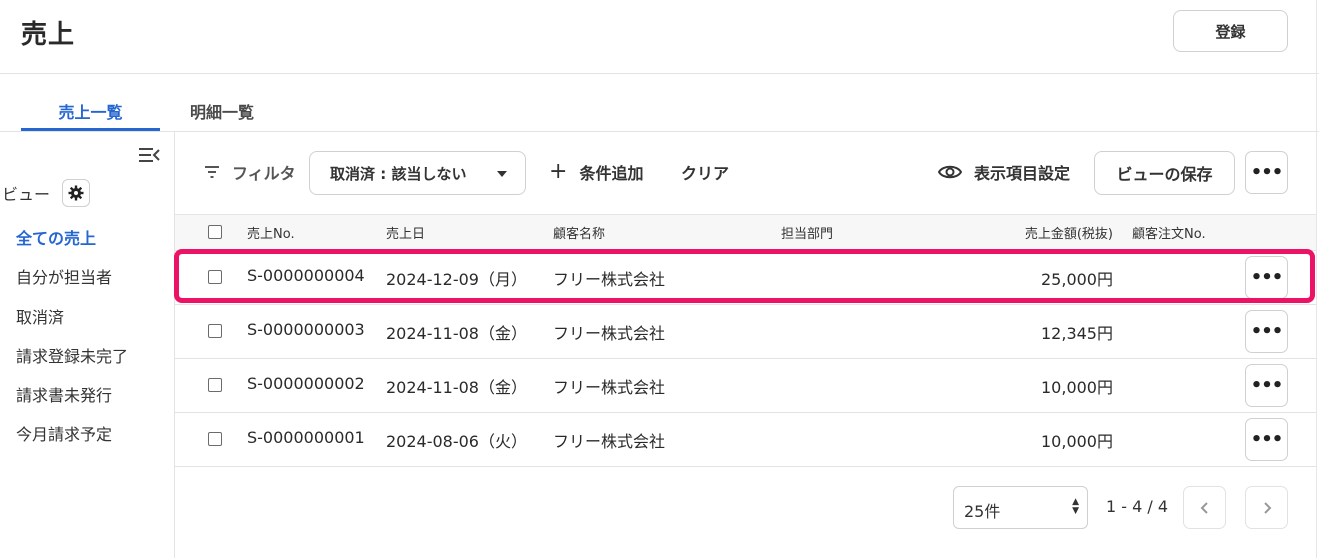 This screenshot has height=558, width=1319. Describe the element at coordinates (90, 111) in the screenshot. I see `tab-sales-list: 売上一覧` at that location.